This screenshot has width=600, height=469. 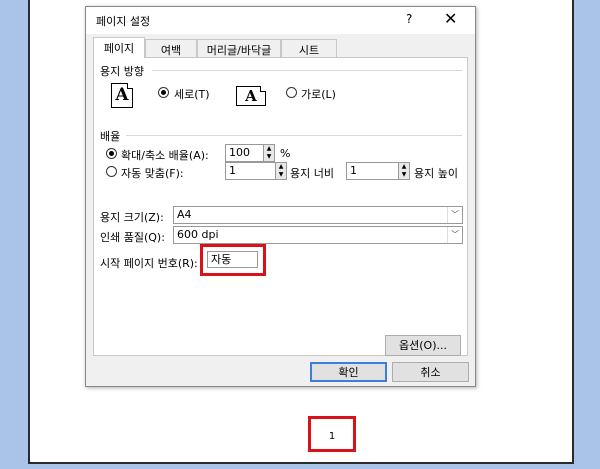 What do you see at coordinates (256, 171) in the screenshot?
I see `fit-pages-wide-input: 1 ▲ ▼` at bounding box center [256, 171].